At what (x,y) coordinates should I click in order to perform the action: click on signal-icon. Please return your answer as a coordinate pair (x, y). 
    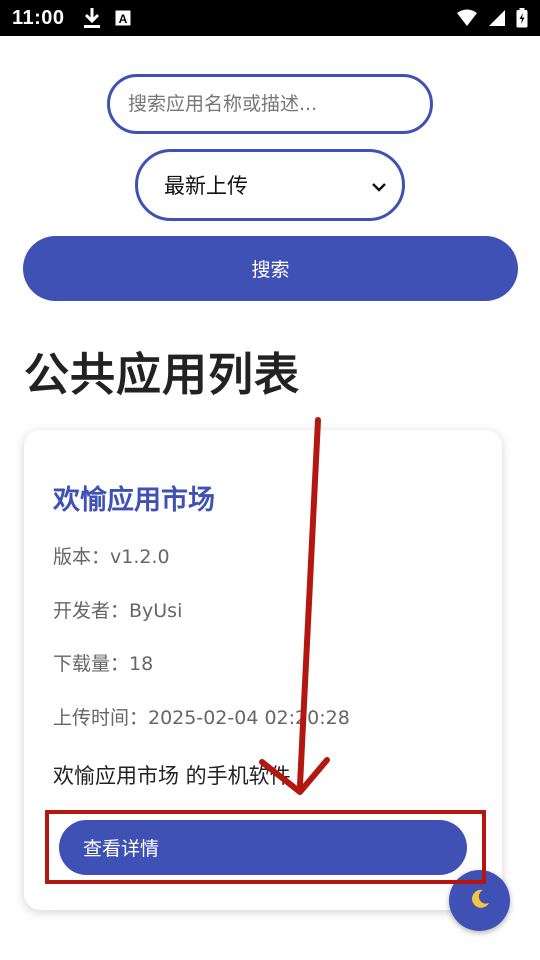
    Looking at the image, I should click on (497, 18).